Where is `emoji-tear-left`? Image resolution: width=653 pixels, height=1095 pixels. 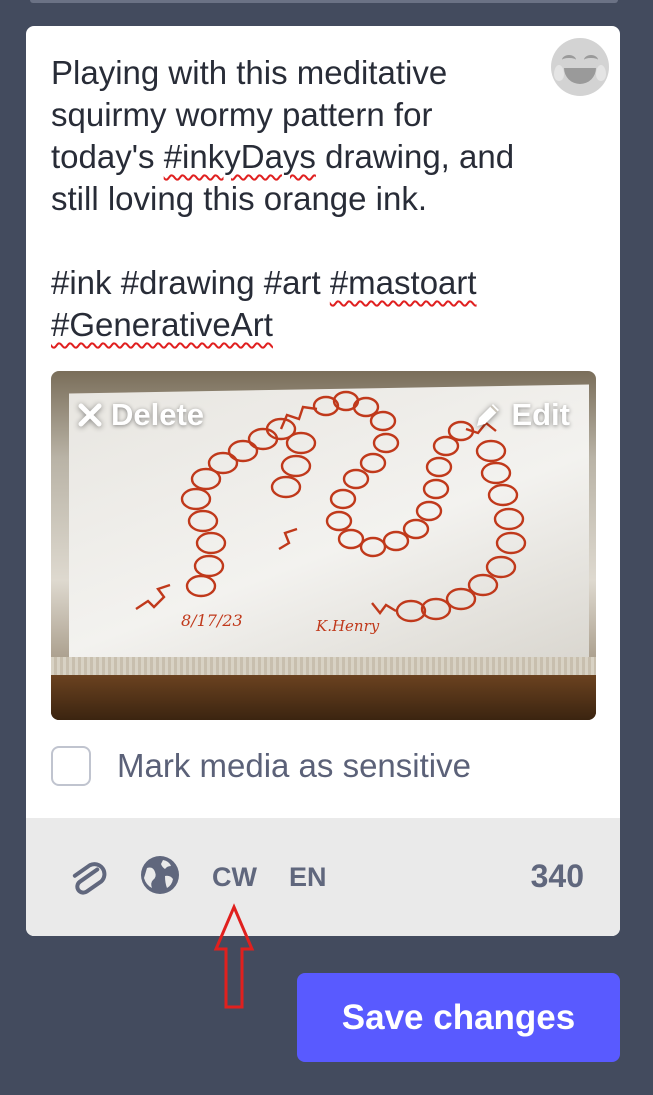 emoji-tear-left is located at coordinates (559, 73).